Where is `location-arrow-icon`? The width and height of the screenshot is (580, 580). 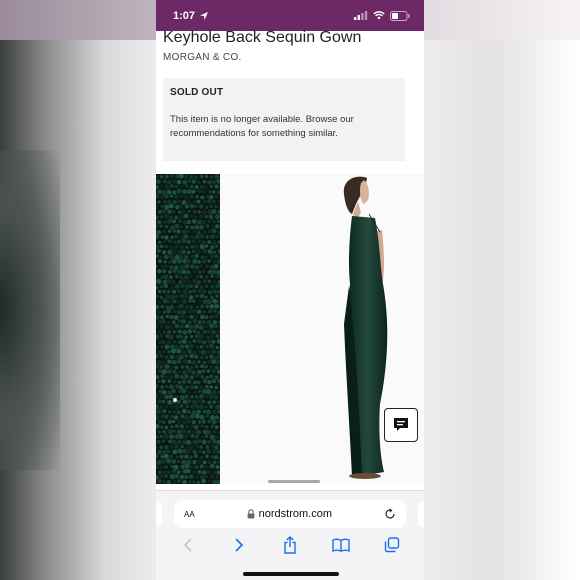 location-arrow-icon is located at coordinates (204, 15).